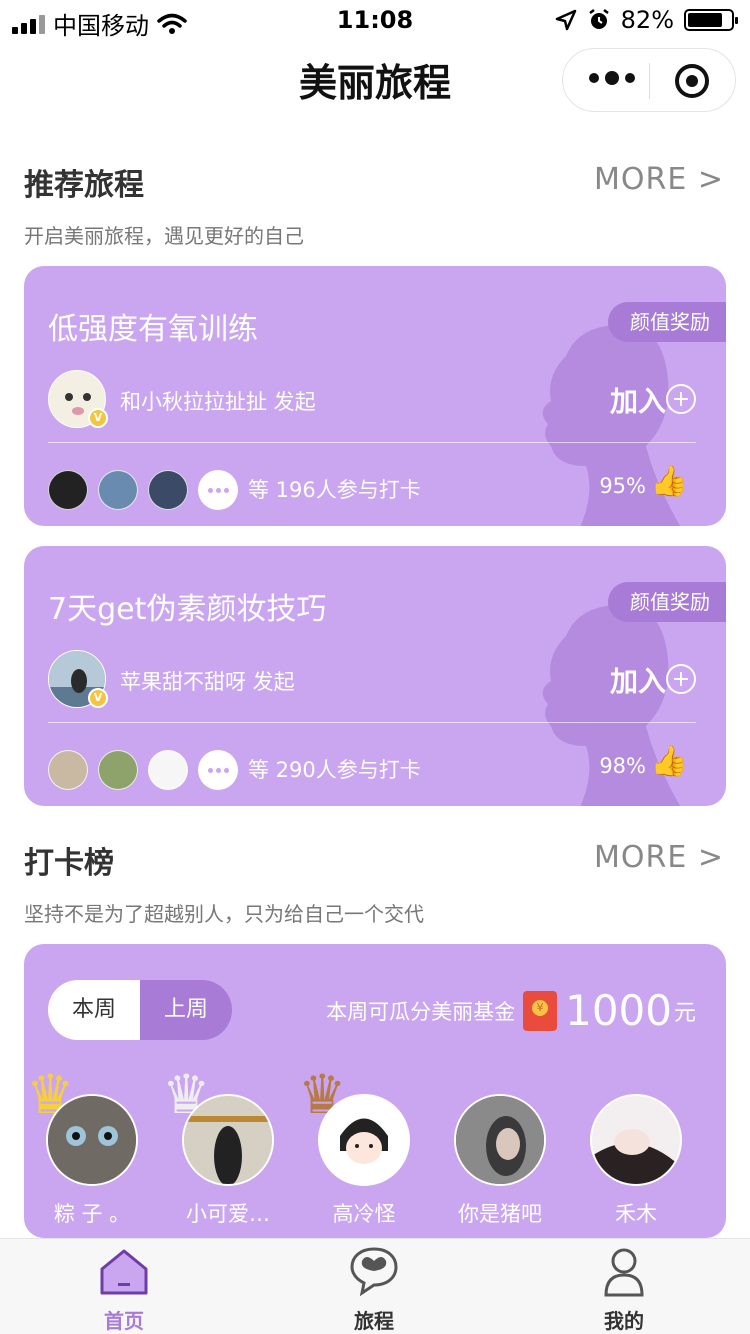 Image resolution: width=750 pixels, height=1334 pixels. Describe the element at coordinates (659, 857) in the screenshot. I see `ranking-more-link: MORE >` at that location.